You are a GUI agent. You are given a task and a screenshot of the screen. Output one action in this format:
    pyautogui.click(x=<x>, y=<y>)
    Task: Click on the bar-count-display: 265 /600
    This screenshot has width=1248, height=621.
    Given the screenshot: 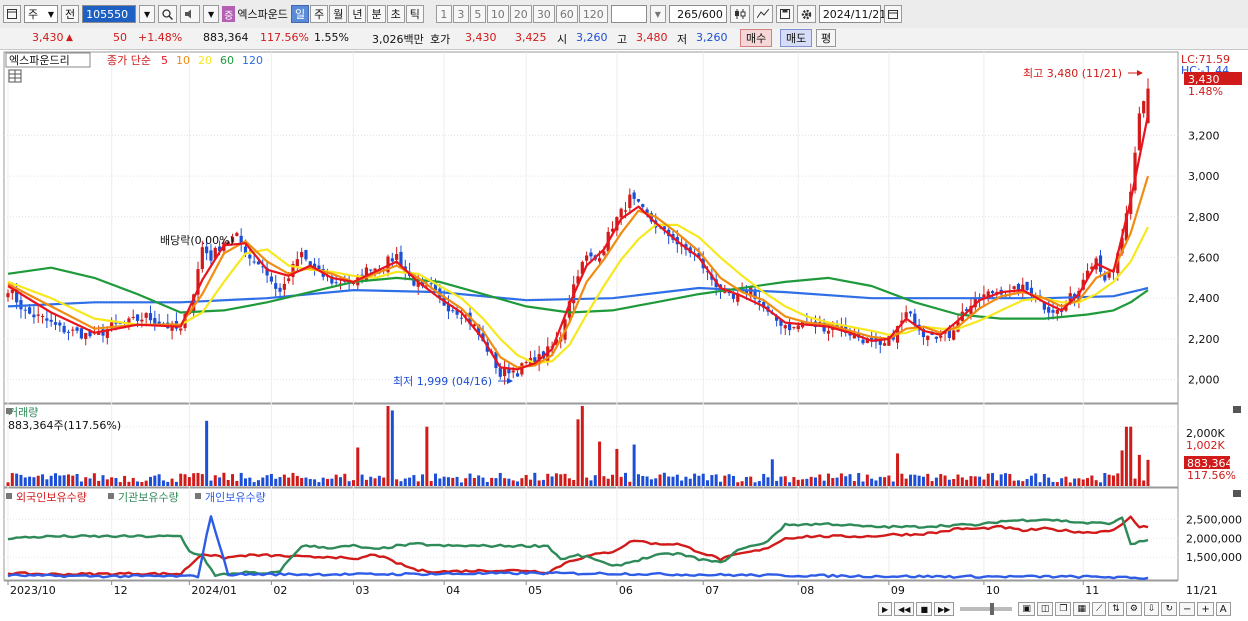 What is the action you would take?
    pyautogui.click(x=697, y=14)
    